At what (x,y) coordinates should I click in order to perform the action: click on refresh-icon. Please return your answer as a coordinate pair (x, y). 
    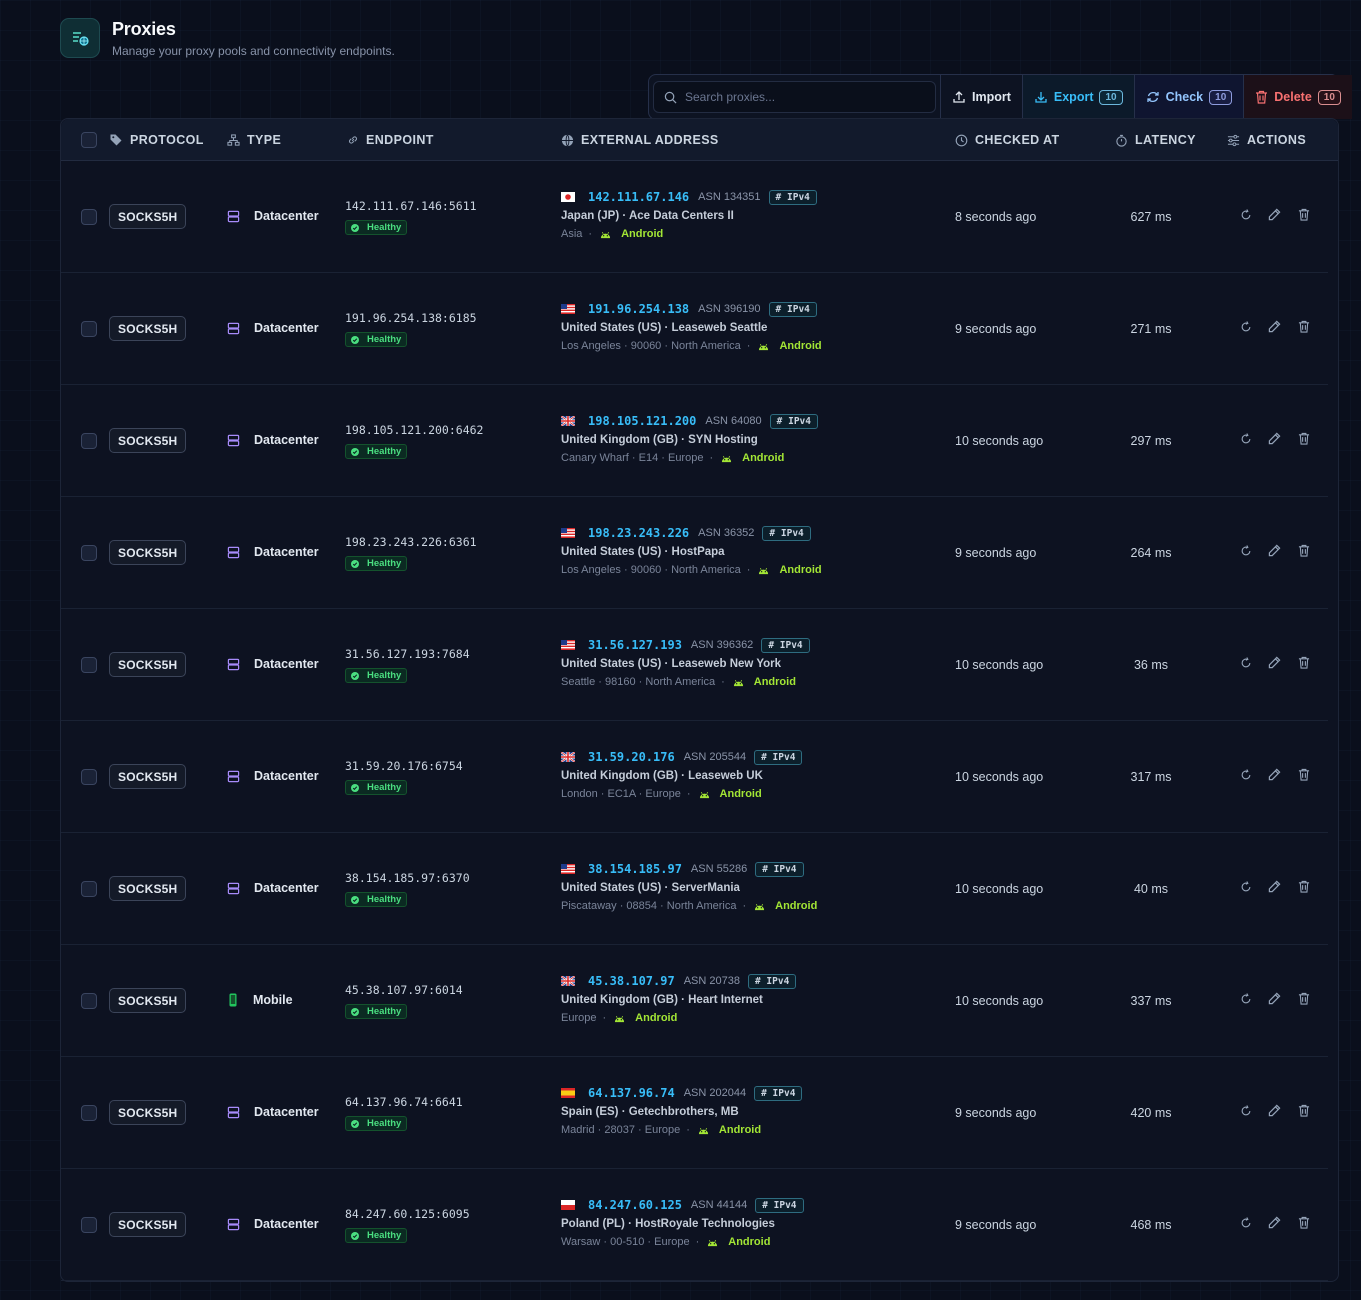
    Looking at the image, I should click on (1152, 97).